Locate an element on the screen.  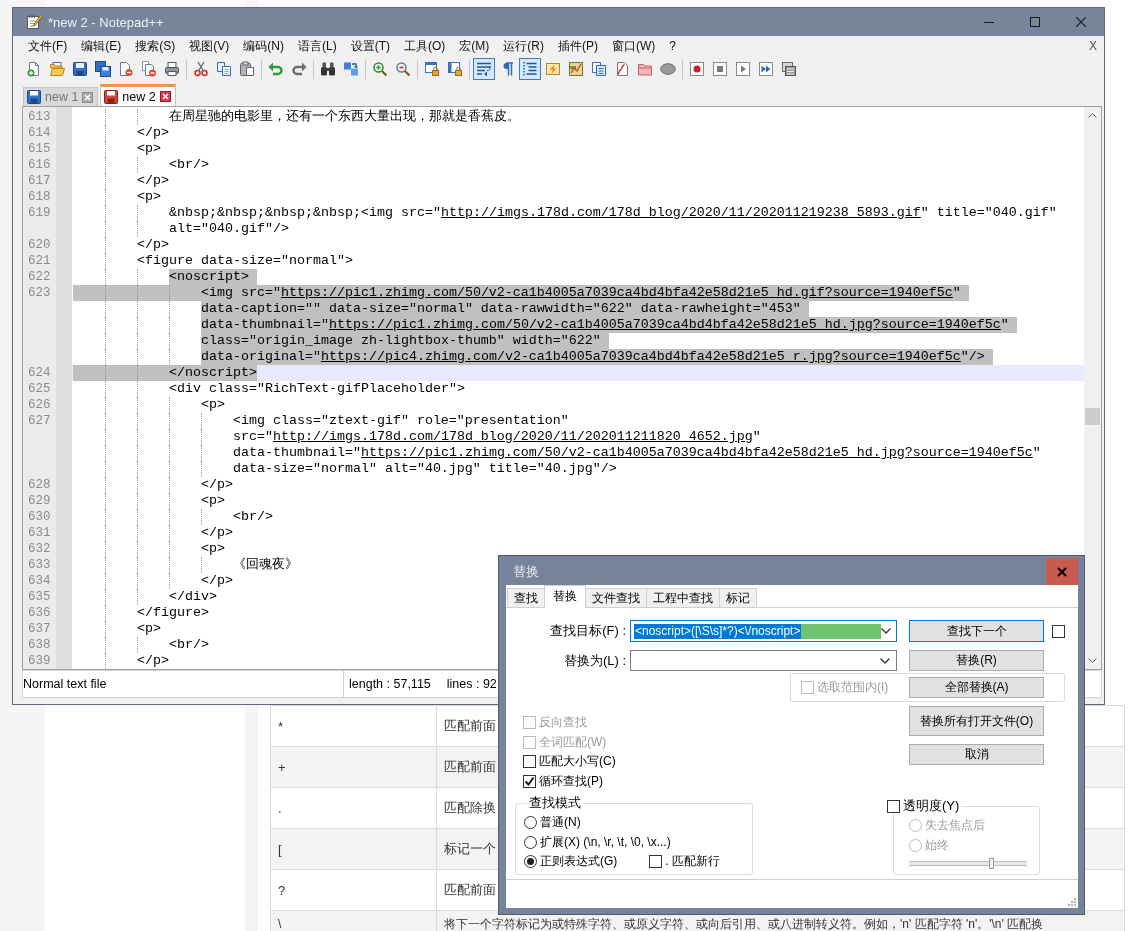
window-side-lock-icon is located at coordinates (454, 68).